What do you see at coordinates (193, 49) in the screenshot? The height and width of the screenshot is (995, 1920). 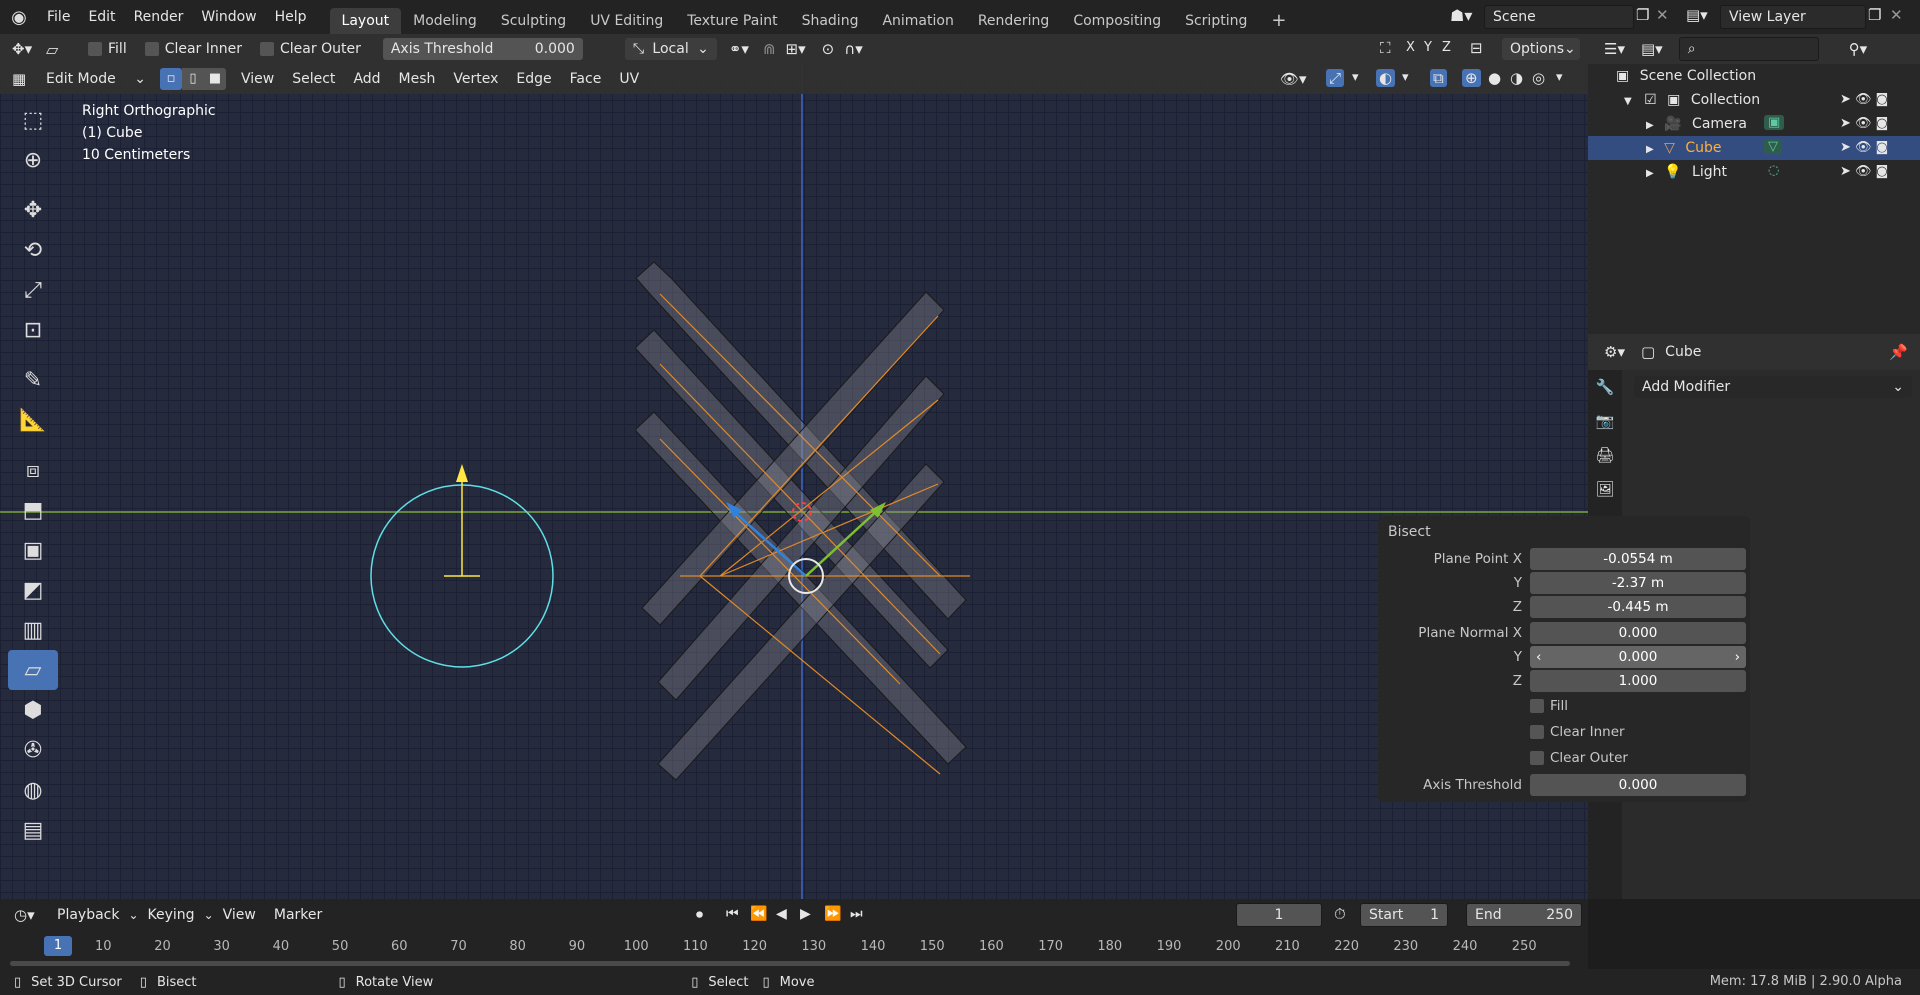 I see `clear-inner-checkbox: Clear Inner` at bounding box center [193, 49].